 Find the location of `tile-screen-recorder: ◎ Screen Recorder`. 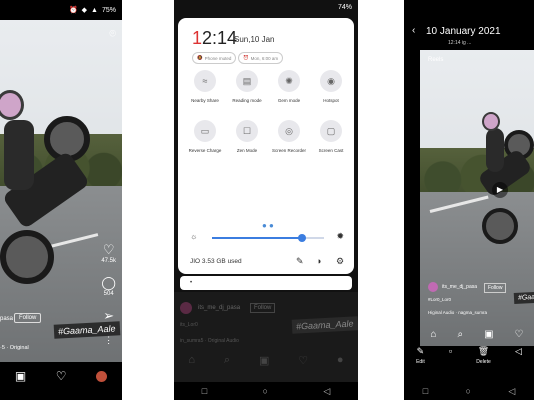

tile-screen-recorder: ◎ Screen Recorder is located at coordinates (289, 136).